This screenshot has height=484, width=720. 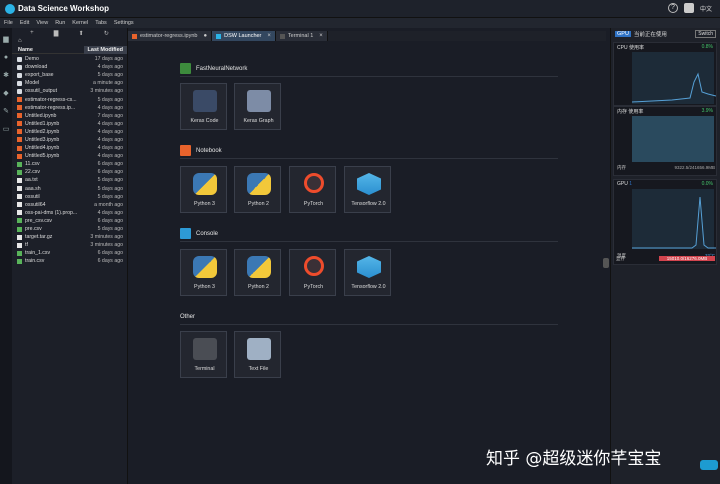 What do you see at coordinates (606, 263) in the screenshot?
I see `collapse-handle` at bounding box center [606, 263].